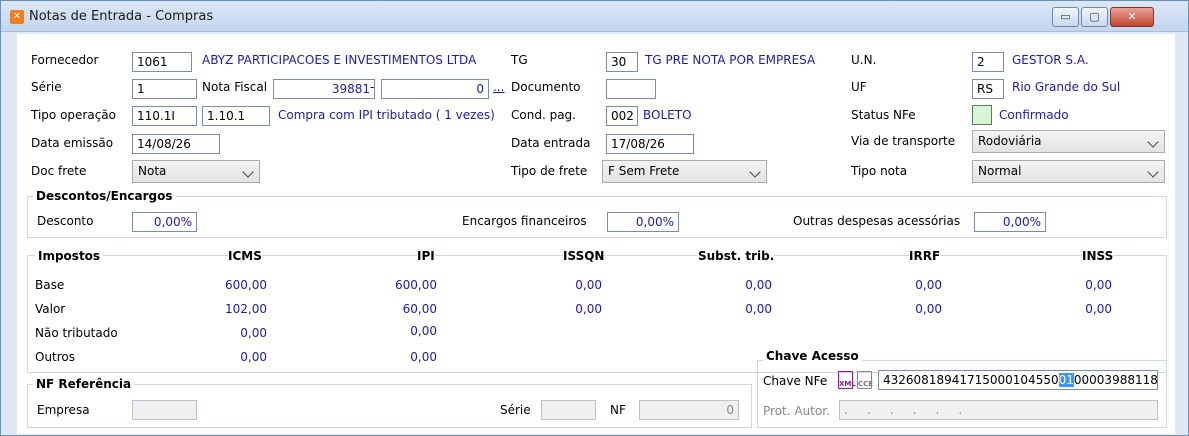 The width and height of the screenshot is (1189, 436). Describe the element at coordinates (982, 115) in the screenshot. I see `status-nfe-indicator` at that location.